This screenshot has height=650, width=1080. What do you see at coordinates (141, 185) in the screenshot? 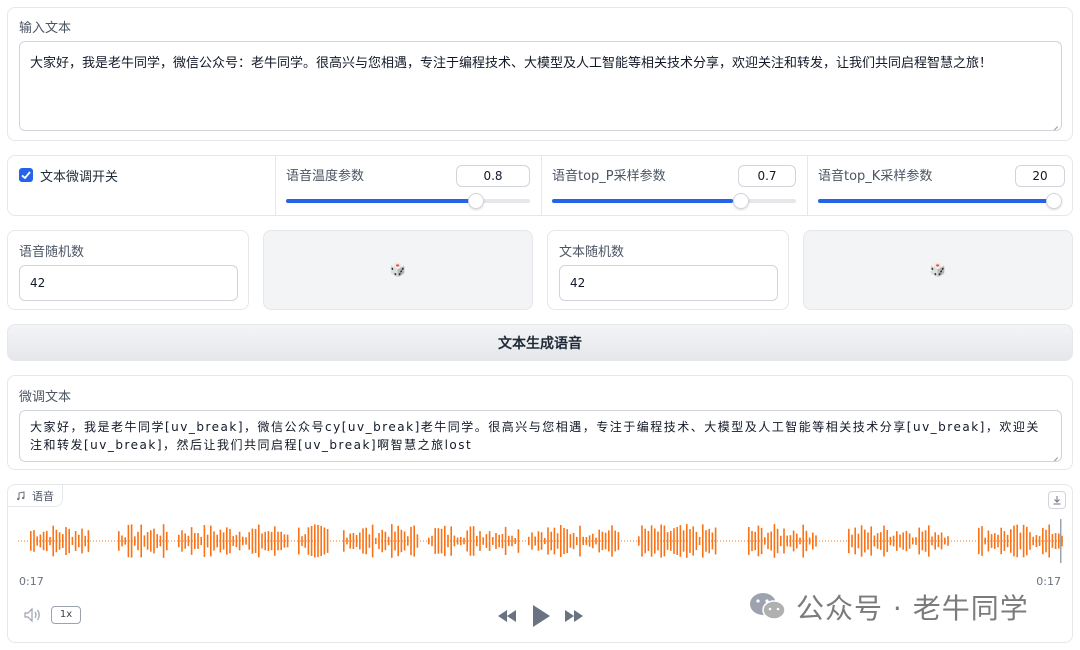
I see `refine-toggle-cell: 文本微调开关` at bounding box center [141, 185].